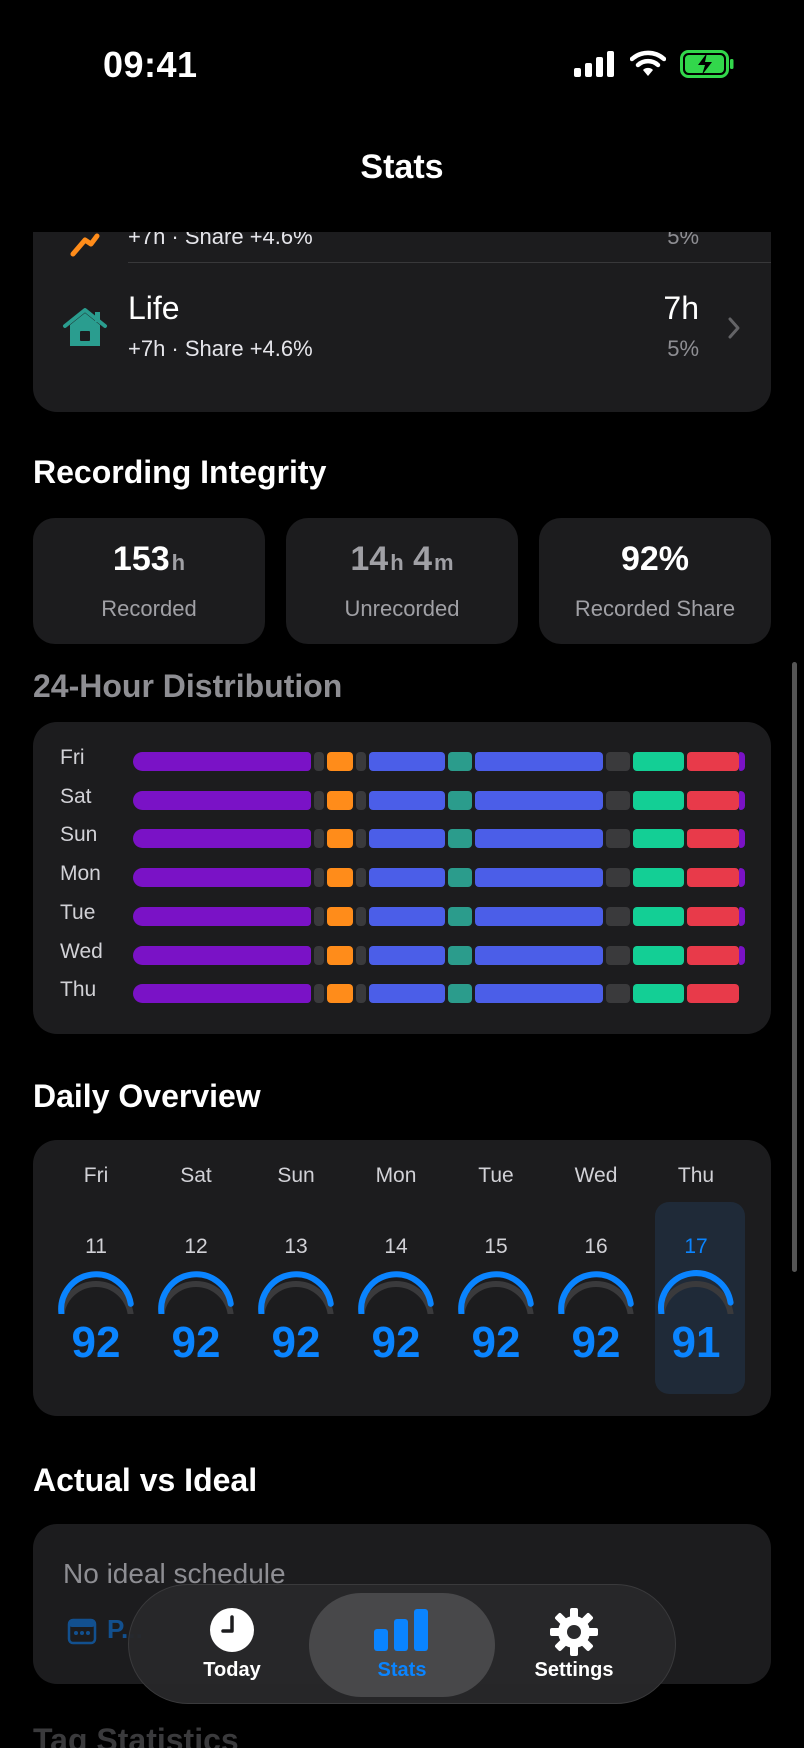 Image resolution: width=804 pixels, height=1748 pixels. Describe the element at coordinates (794, 967) in the screenshot. I see `scroll-indicator` at that location.